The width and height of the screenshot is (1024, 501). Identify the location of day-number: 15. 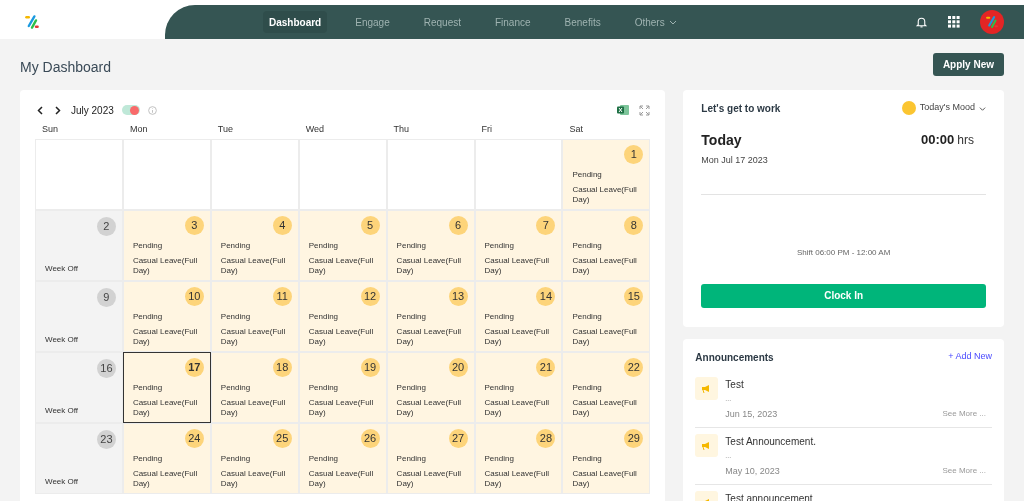
(634, 296).